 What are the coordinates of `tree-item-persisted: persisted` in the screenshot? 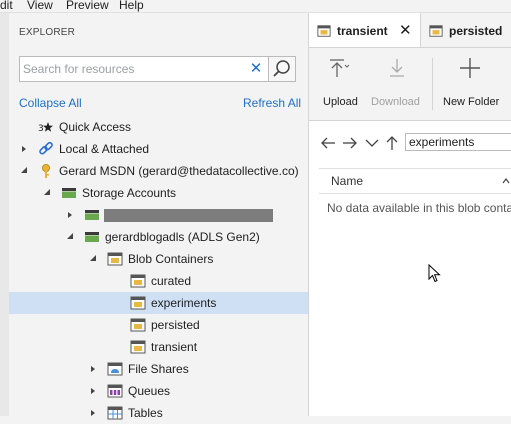 It's located at (158, 325).